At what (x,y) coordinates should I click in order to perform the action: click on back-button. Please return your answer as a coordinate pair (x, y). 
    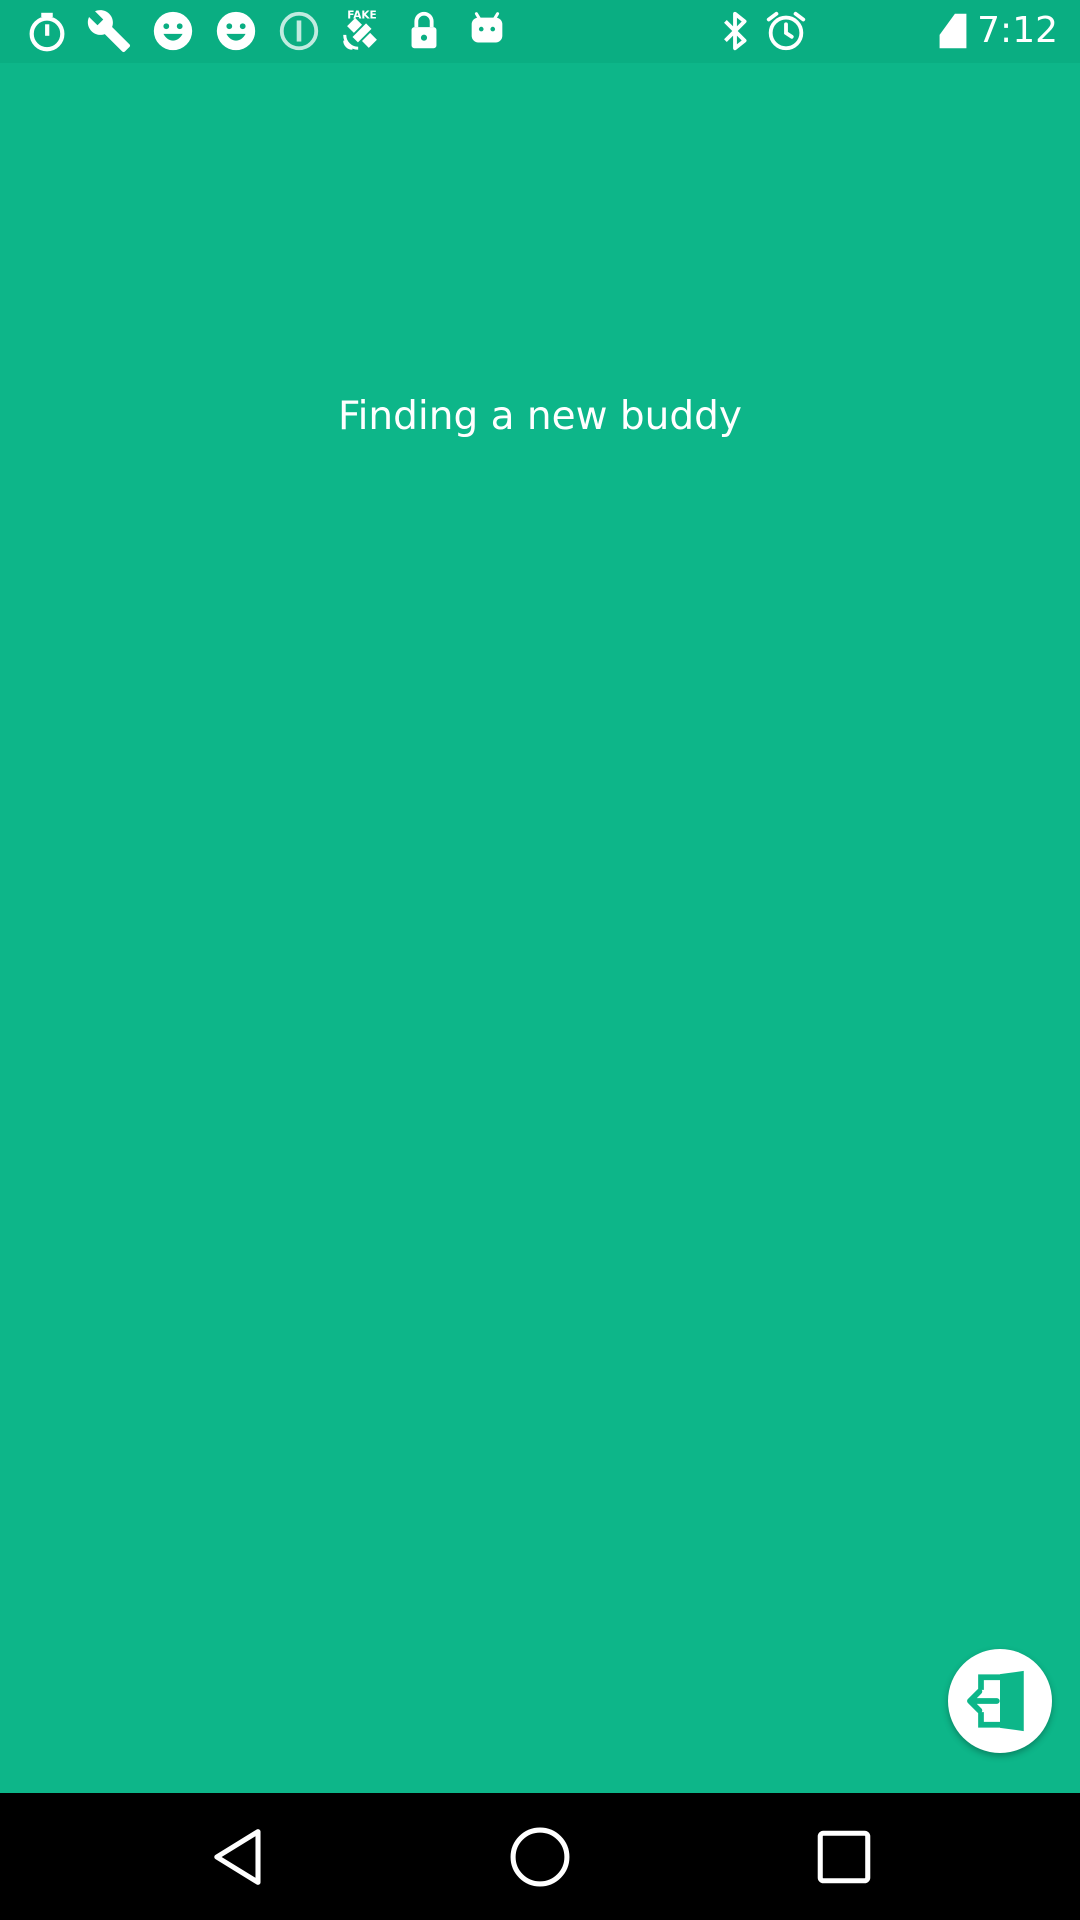
    Looking at the image, I should click on (239, 1857).